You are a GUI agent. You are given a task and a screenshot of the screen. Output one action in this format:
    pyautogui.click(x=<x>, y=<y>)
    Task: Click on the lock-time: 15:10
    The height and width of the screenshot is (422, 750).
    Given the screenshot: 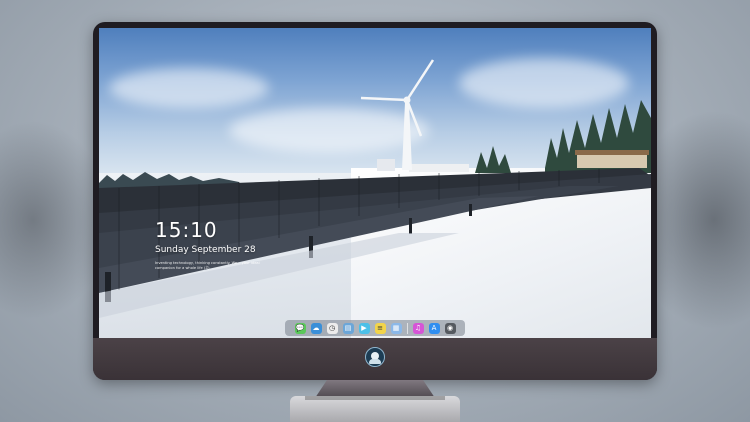 What is the action you would take?
    pyautogui.click(x=186, y=230)
    